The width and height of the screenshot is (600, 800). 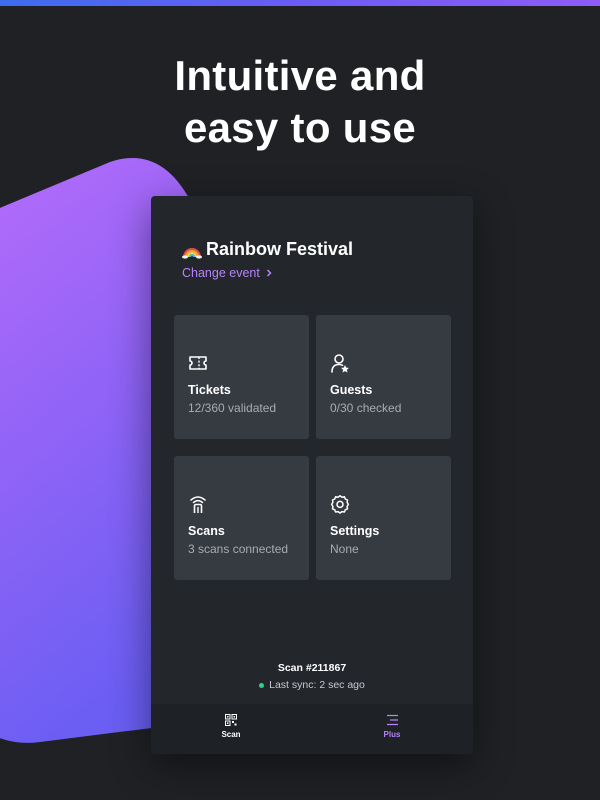 I want to click on nav-scan-label: Scan, so click(x=231, y=734).